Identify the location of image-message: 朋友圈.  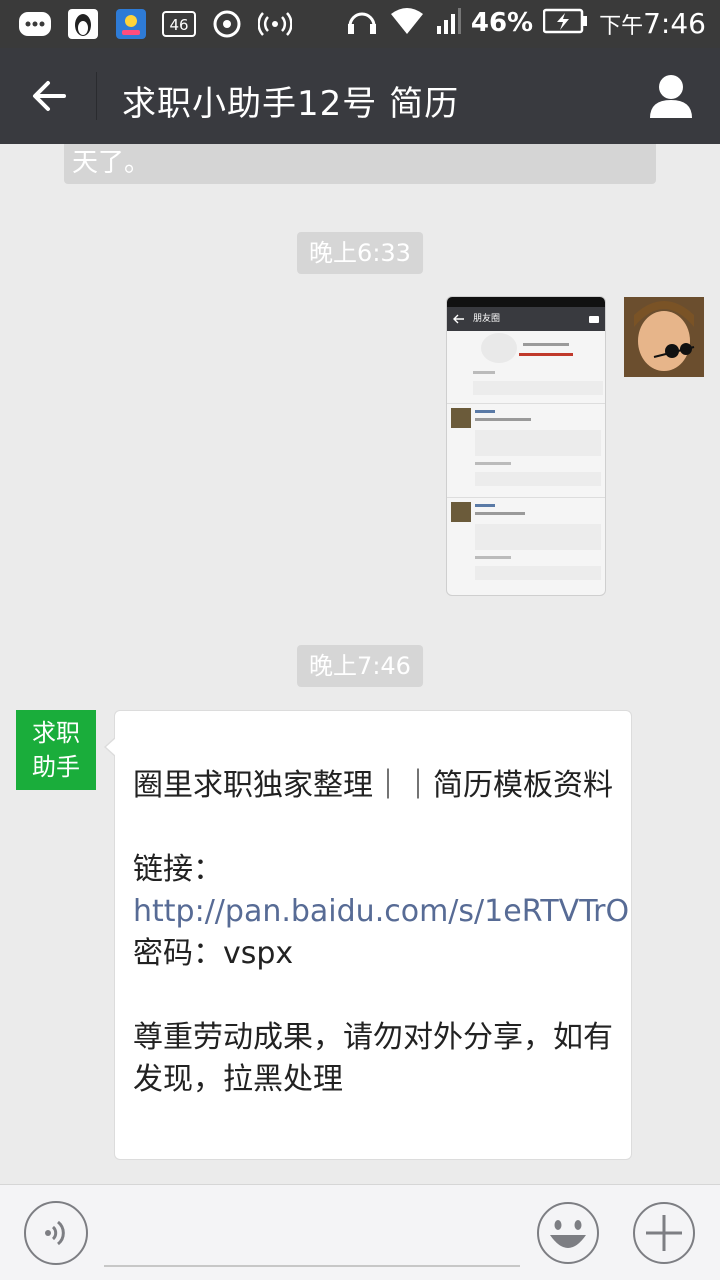
(526, 446).